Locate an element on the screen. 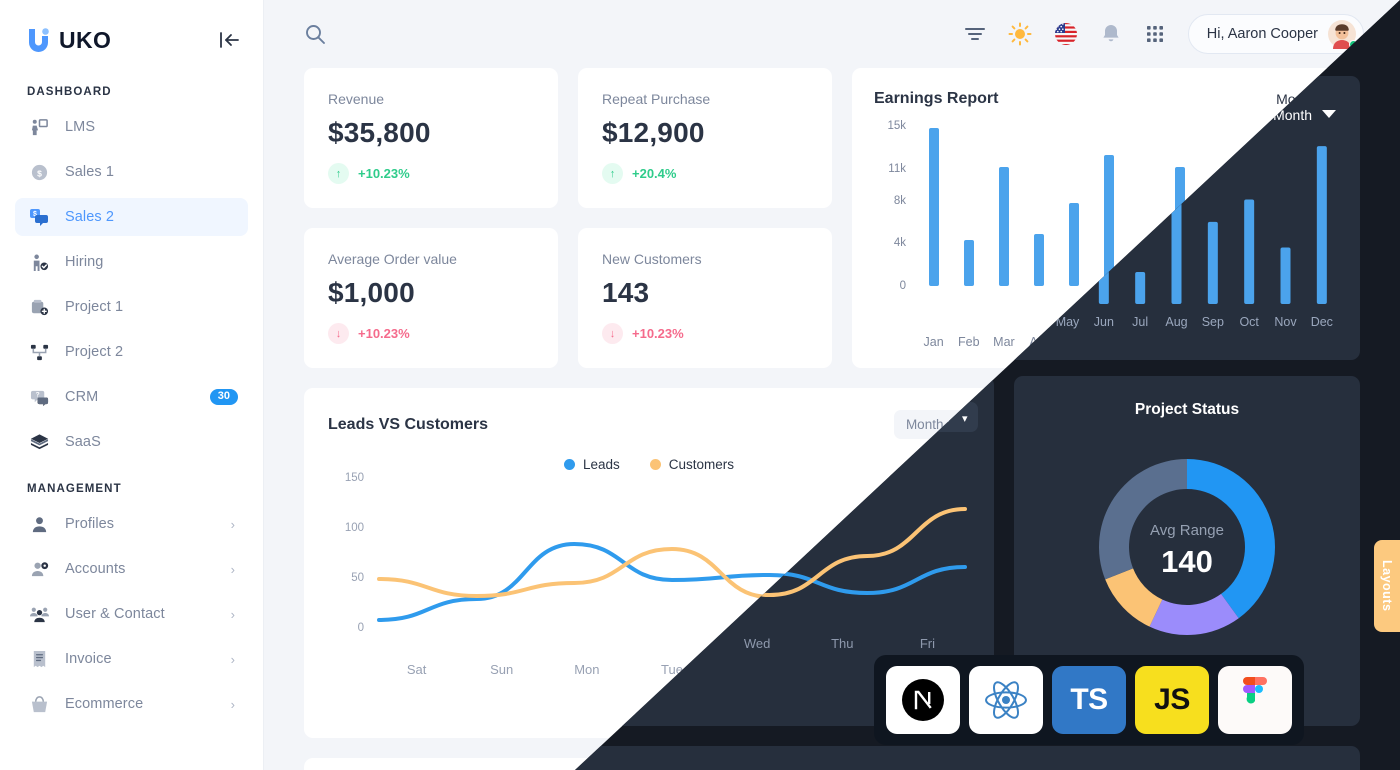  stat-card-new-customers: New Customers 143 ↓ +10.23% is located at coordinates (705, 298).